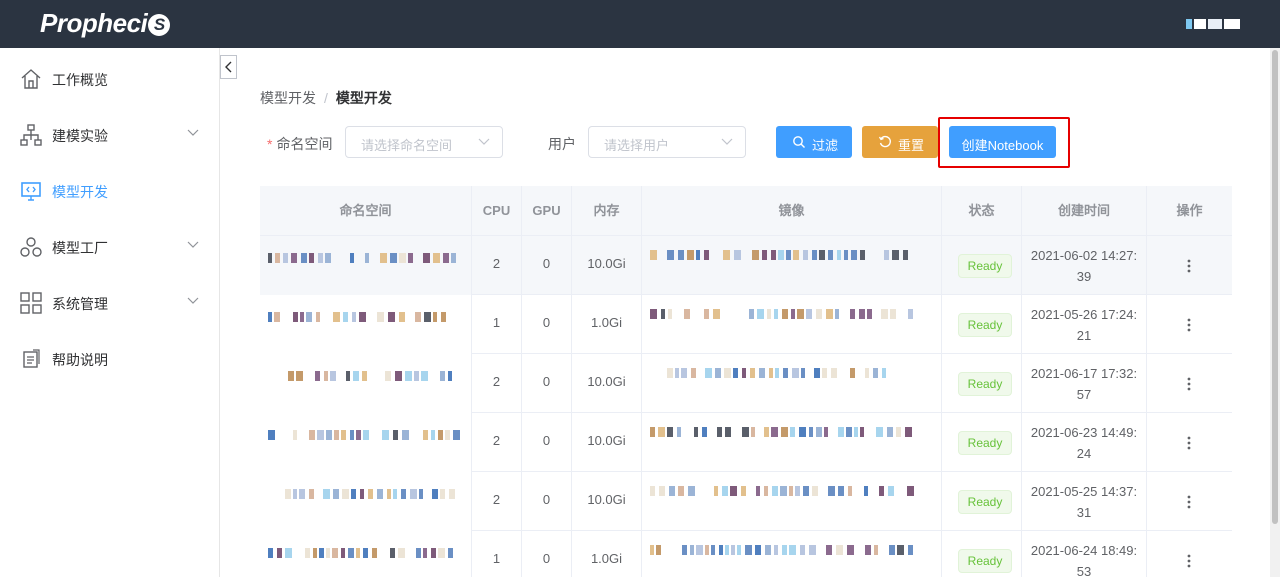  I want to click on page-scrollbar, so click(1275, 312).